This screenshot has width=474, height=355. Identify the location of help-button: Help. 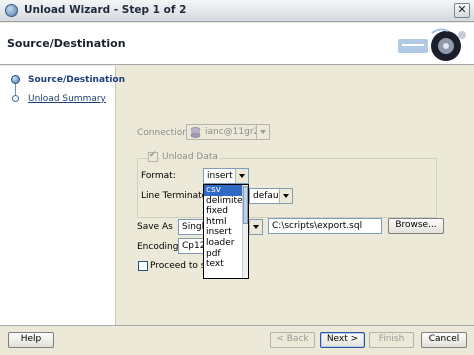
(31, 340).